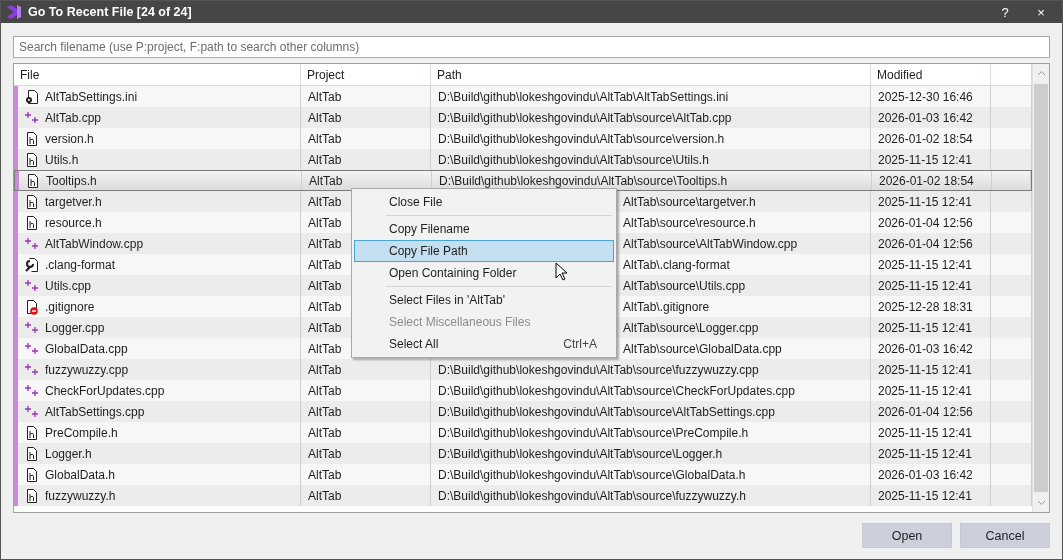 Image resolution: width=1063 pixels, height=560 pixels. Describe the element at coordinates (69, 138) in the screenshot. I see `file-name: version.h` at that location.